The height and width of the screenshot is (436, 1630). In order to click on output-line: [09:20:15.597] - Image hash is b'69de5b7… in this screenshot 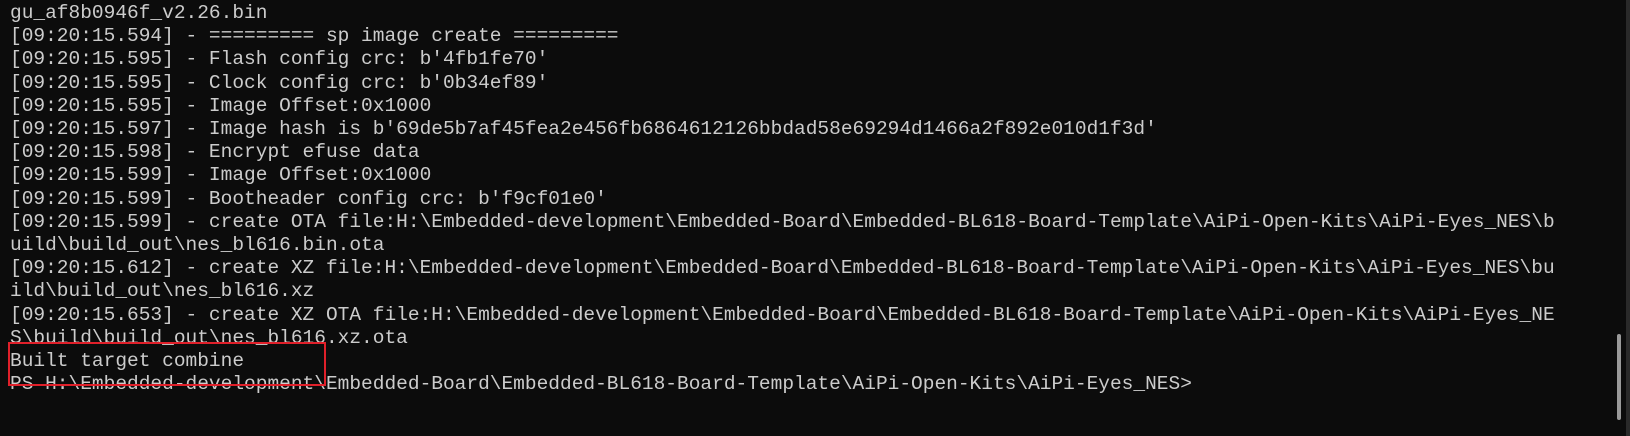, I will do `click(583, 129)`.